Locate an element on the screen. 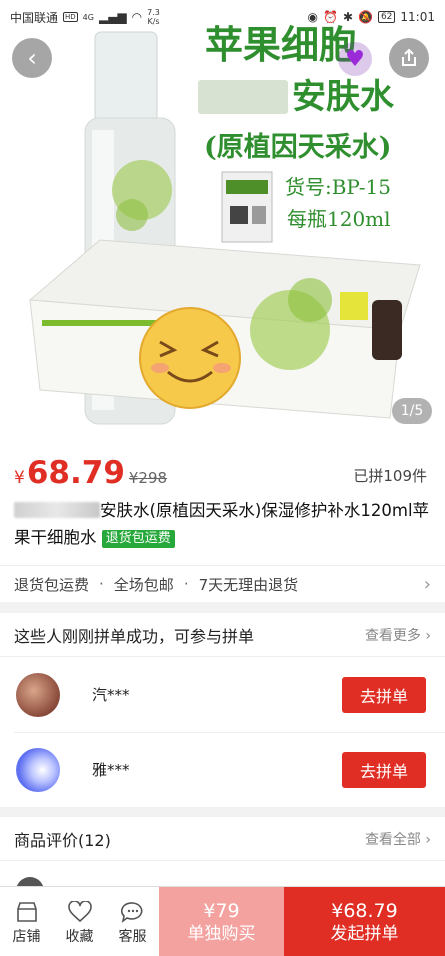 This screenshot has height=956, width=445. buy-alone-button: ¥79 单独购买 is located at coordinates (221, 921).